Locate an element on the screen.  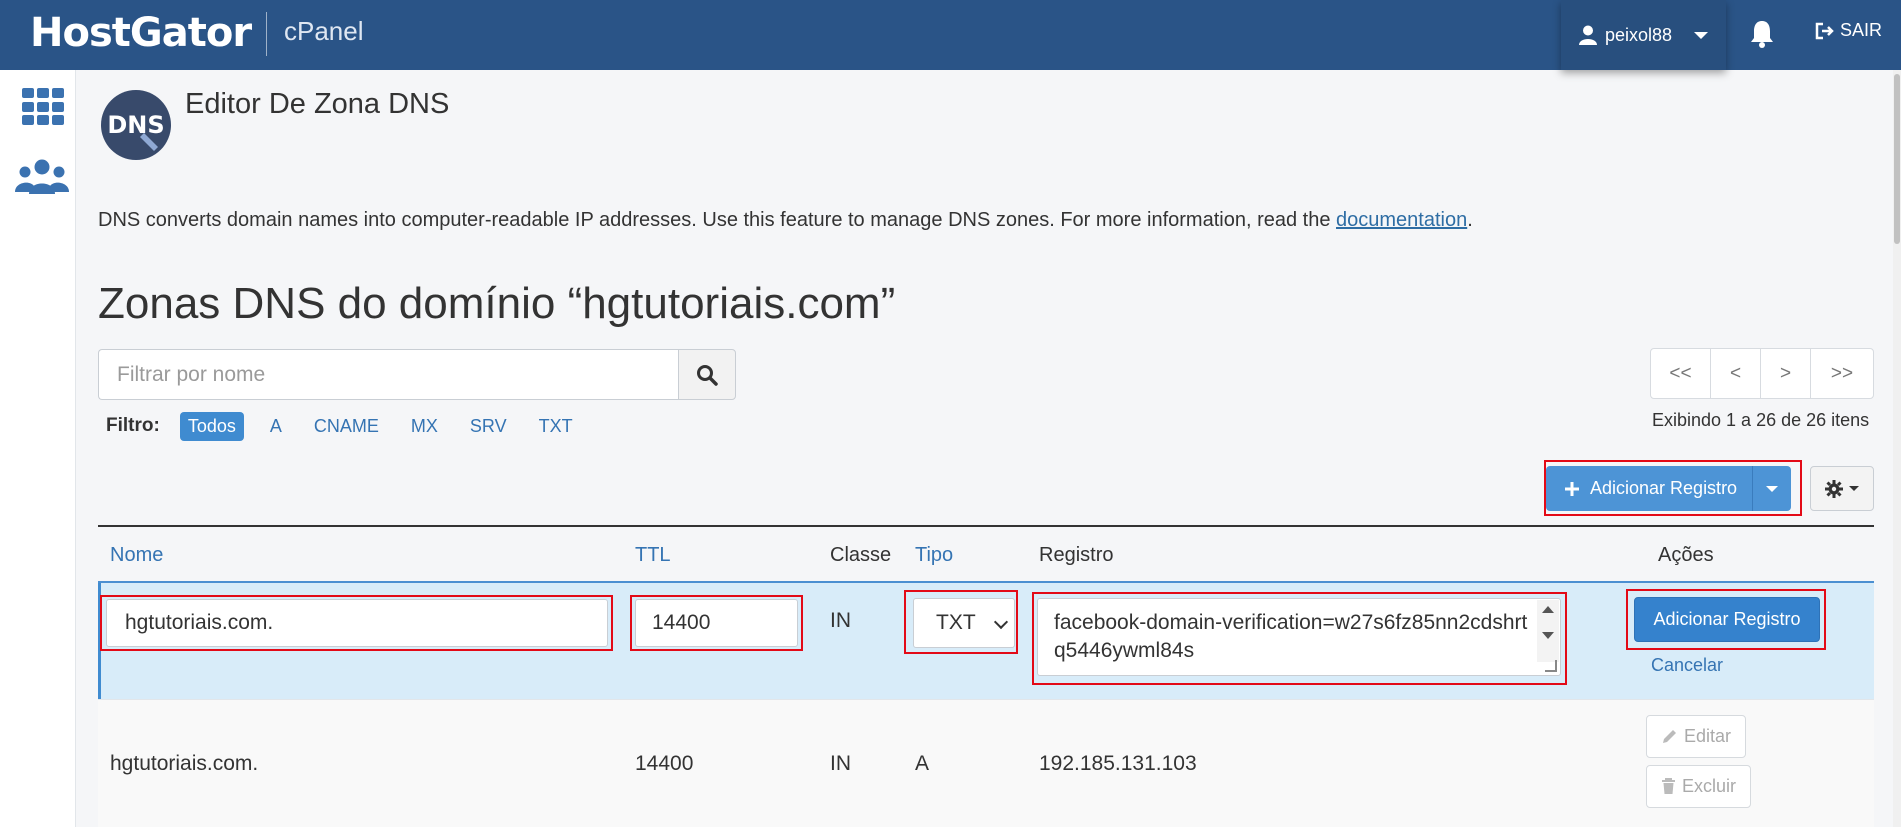
filter-mx: MX is located at coordinates (424, 426).